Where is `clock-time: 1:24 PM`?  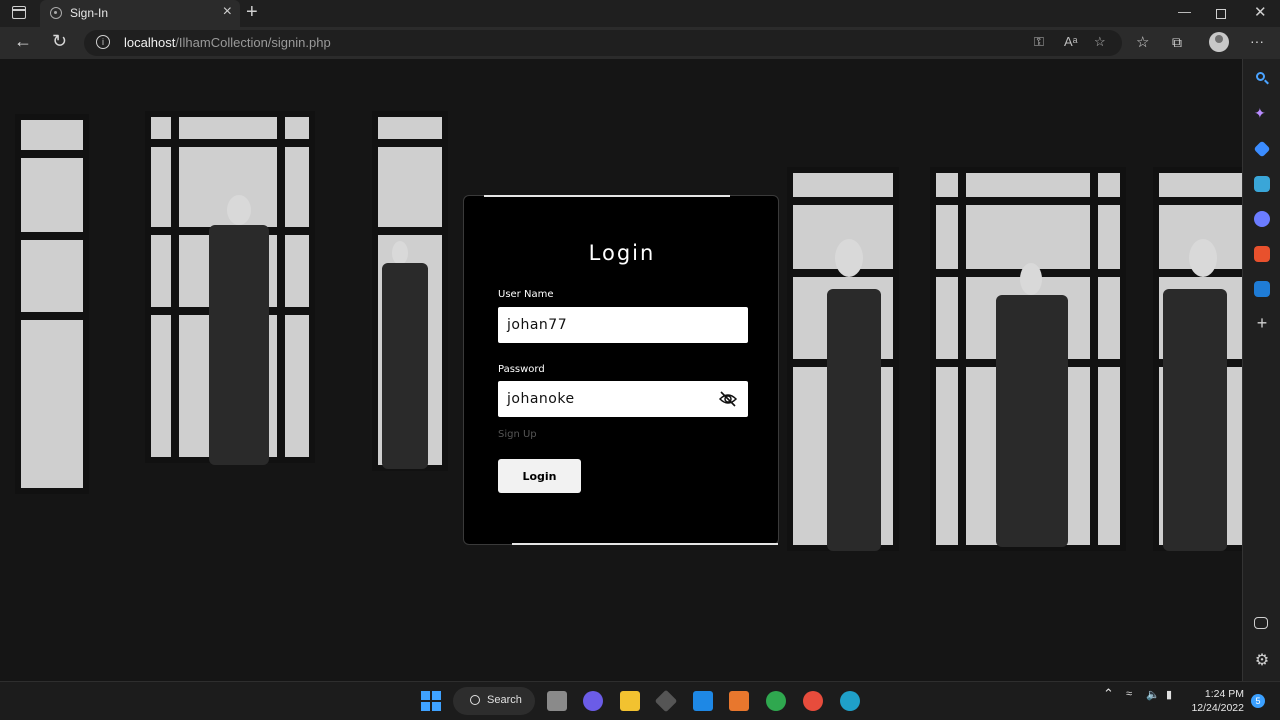
clock-time: 1:24 PM is located at coordinates (1224, 694).